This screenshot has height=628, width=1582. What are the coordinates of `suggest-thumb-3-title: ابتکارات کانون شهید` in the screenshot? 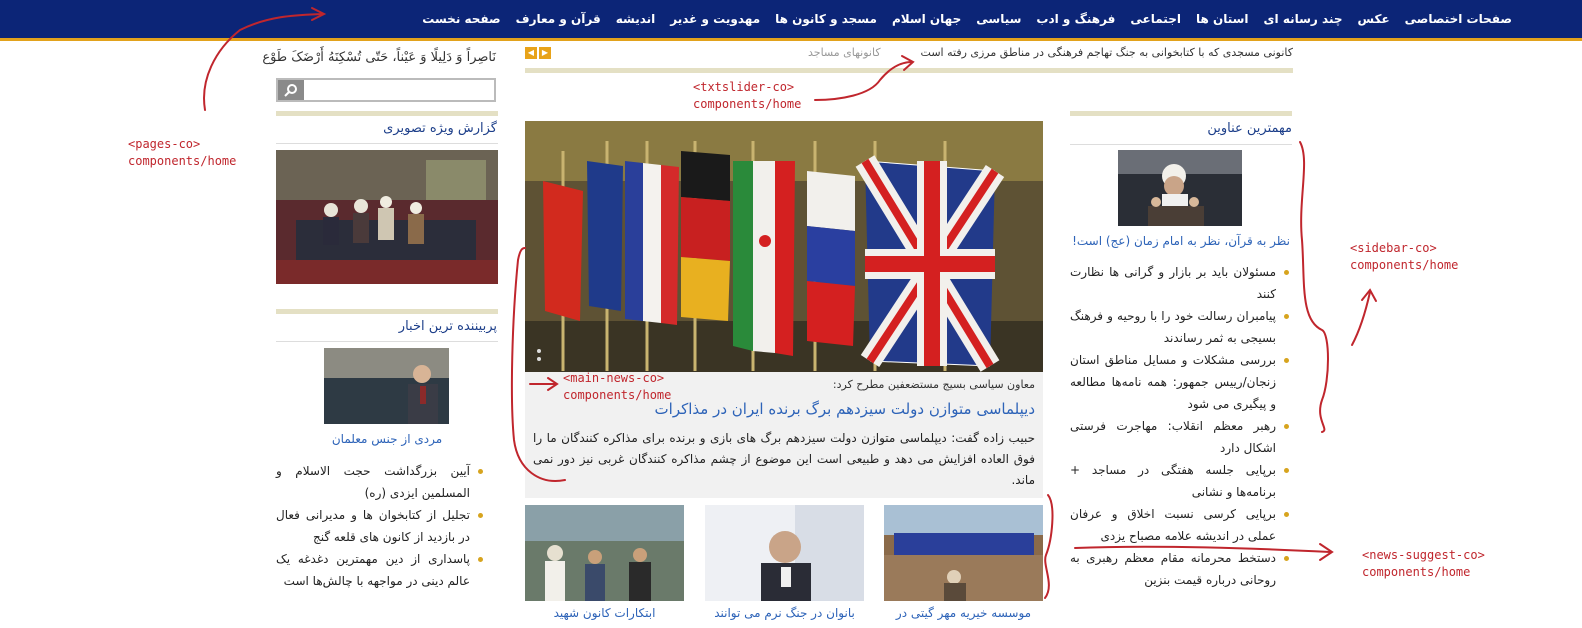 It's located at (604, 613).